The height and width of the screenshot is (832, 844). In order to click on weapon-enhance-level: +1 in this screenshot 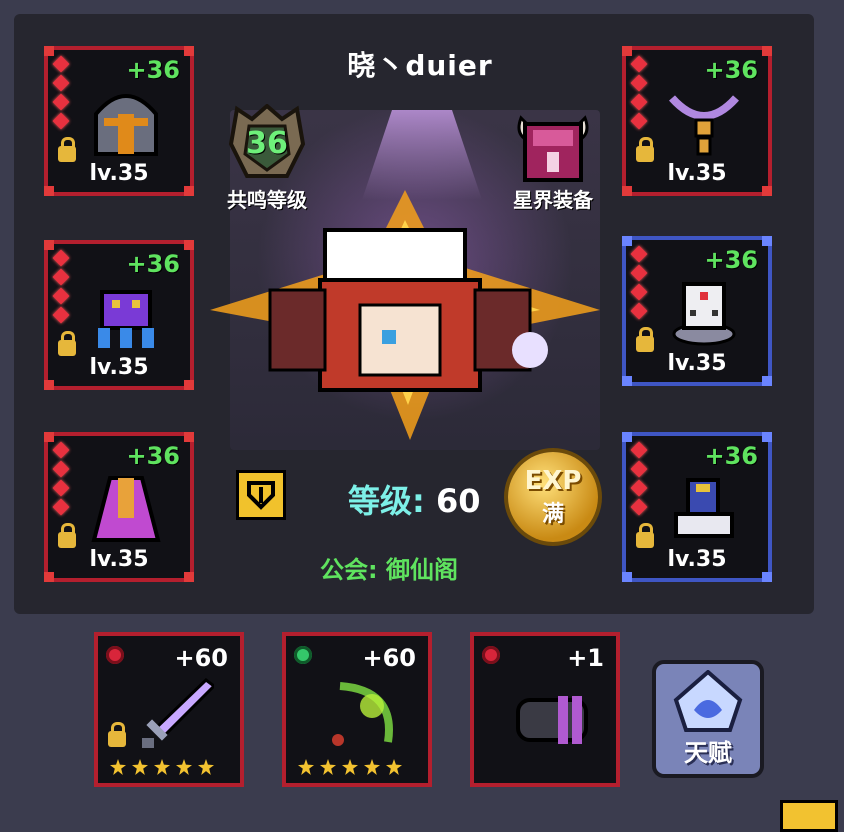, I will do `click(585, 658)`.